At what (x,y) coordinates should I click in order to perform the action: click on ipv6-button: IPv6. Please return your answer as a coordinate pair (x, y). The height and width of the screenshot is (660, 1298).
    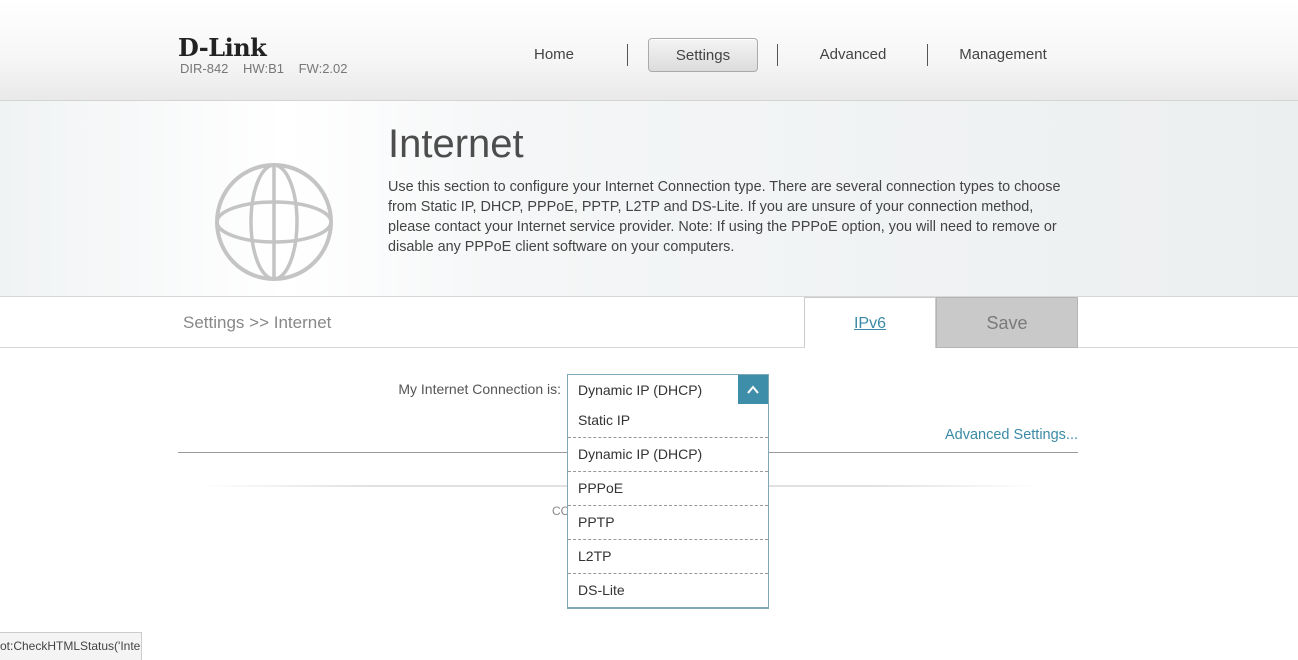
    Looking at the image, I should click on (870, 322).